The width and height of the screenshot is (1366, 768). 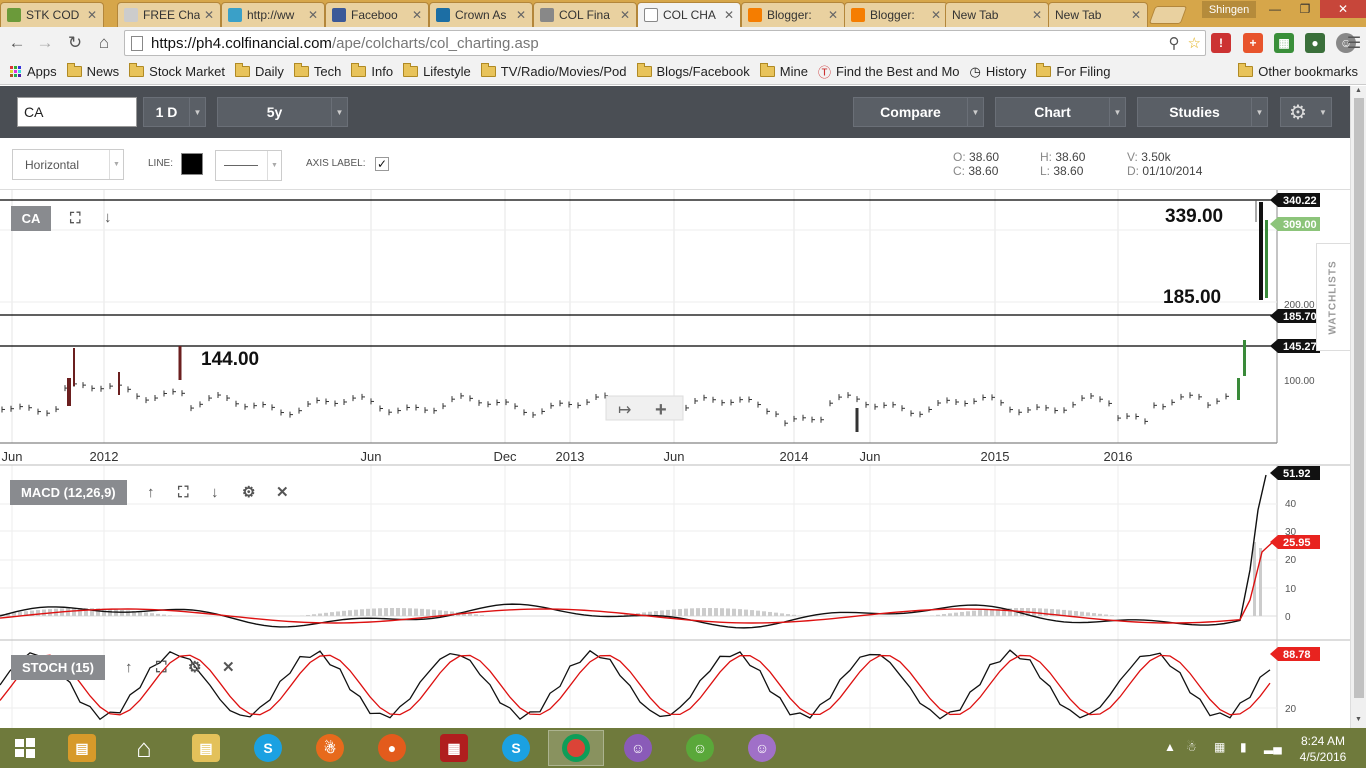 What do you see at coordinates (481, 14) in the screenshot?
I see `browser-tab: Crown As ✕` at bounding box center [481, 14].